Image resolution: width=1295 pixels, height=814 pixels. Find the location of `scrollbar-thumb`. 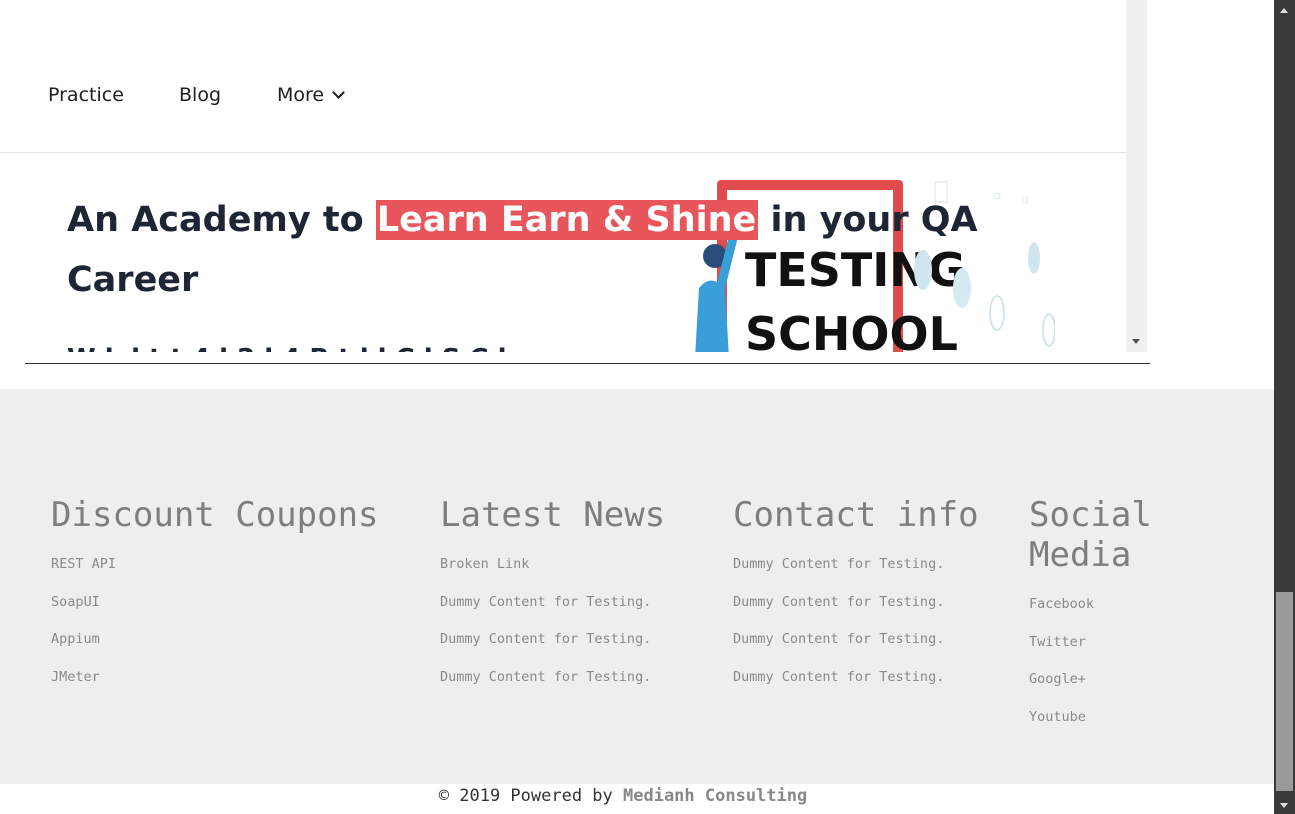

scrollbar-thumb is located at coordinates (1284, 691).